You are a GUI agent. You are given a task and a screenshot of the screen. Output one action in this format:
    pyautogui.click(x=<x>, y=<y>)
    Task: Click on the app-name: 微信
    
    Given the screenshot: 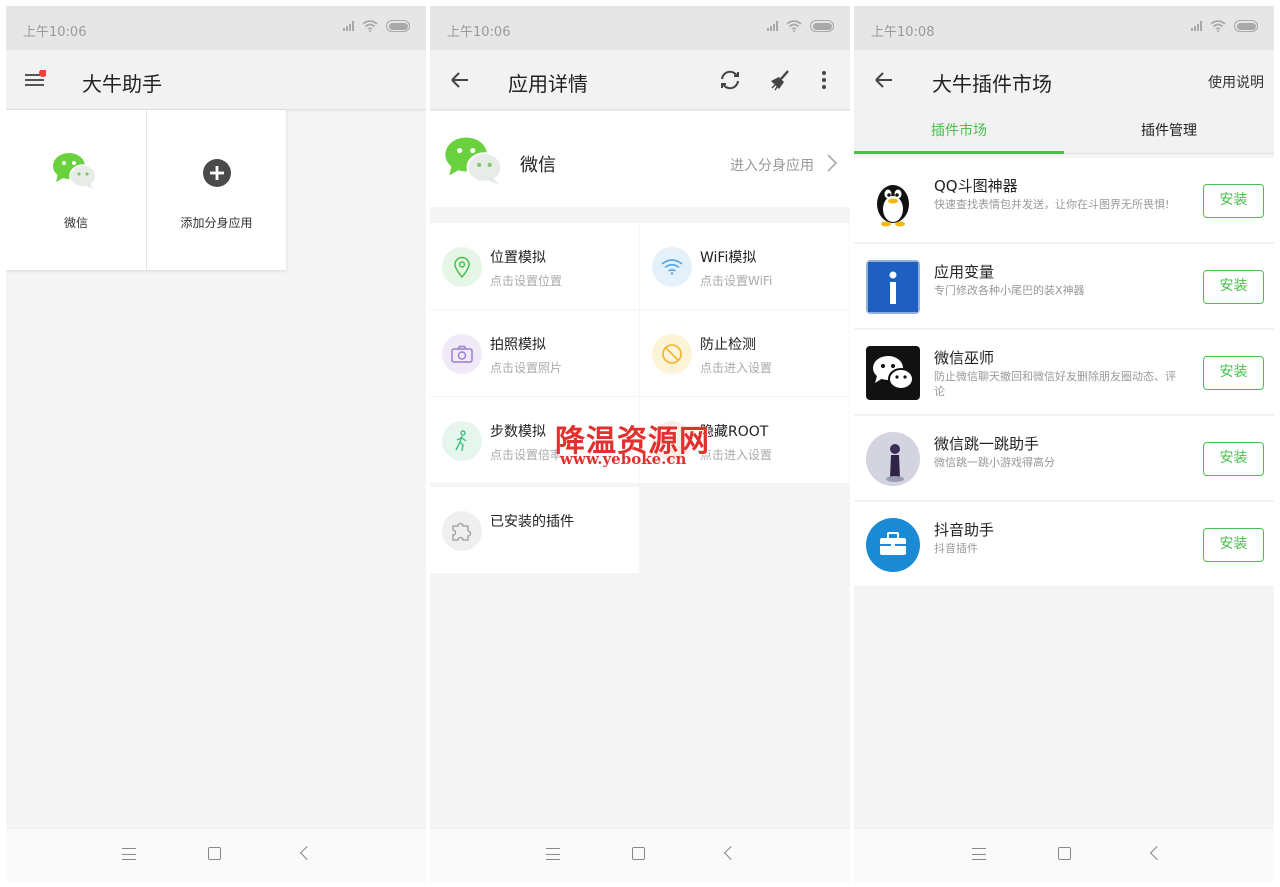 What is the action you would take?
    pyautogui.click(x=538, y=165)
    